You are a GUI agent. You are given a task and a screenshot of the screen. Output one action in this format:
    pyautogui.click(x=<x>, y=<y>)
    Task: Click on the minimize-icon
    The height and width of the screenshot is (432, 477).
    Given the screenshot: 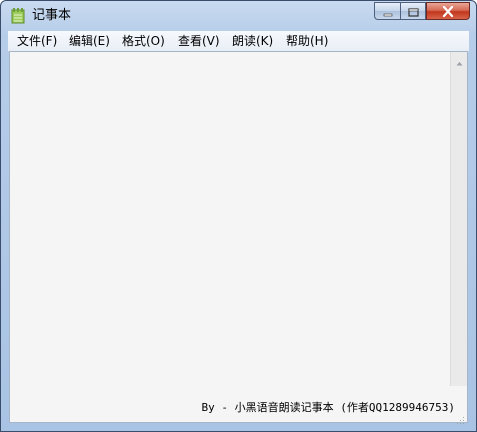 What is the action you would take?
    pyautogui.click(x=388, y=11)
    